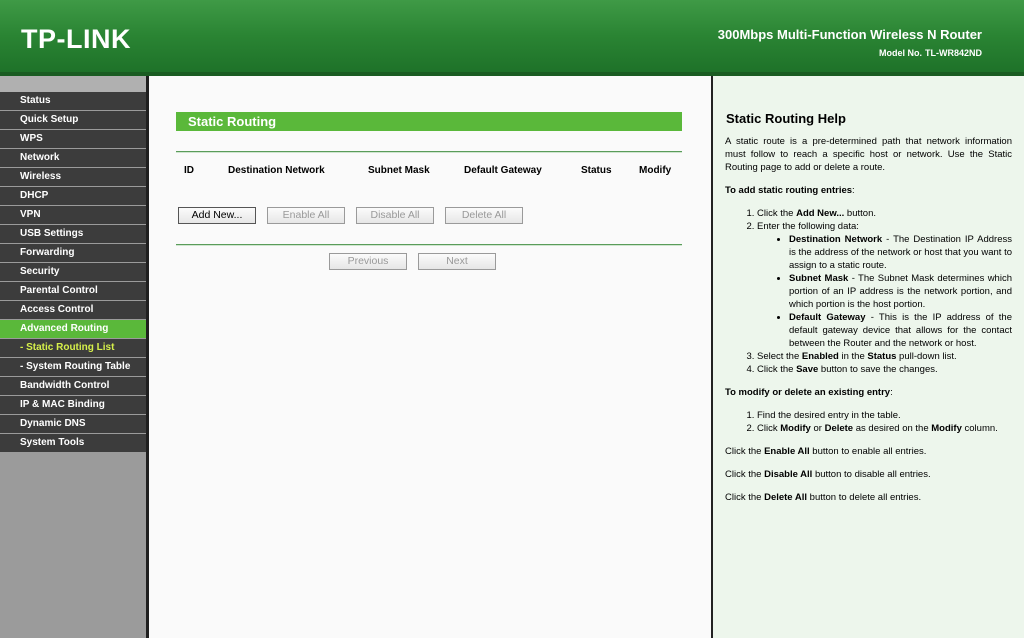 This screenshot has height=638, width=1024. I want to click on help-add-step-1: Click the Add New... button., so click(884, 213).